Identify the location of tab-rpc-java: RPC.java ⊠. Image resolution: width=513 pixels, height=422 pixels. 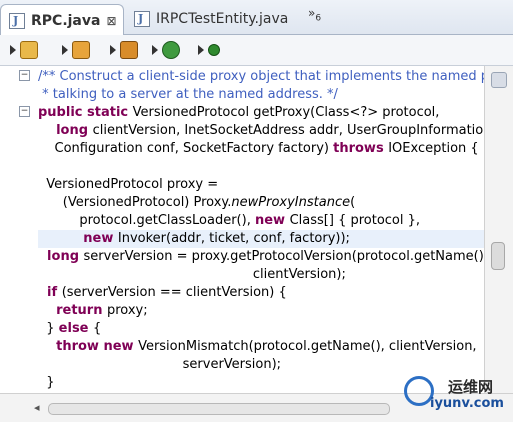
(62, 20).